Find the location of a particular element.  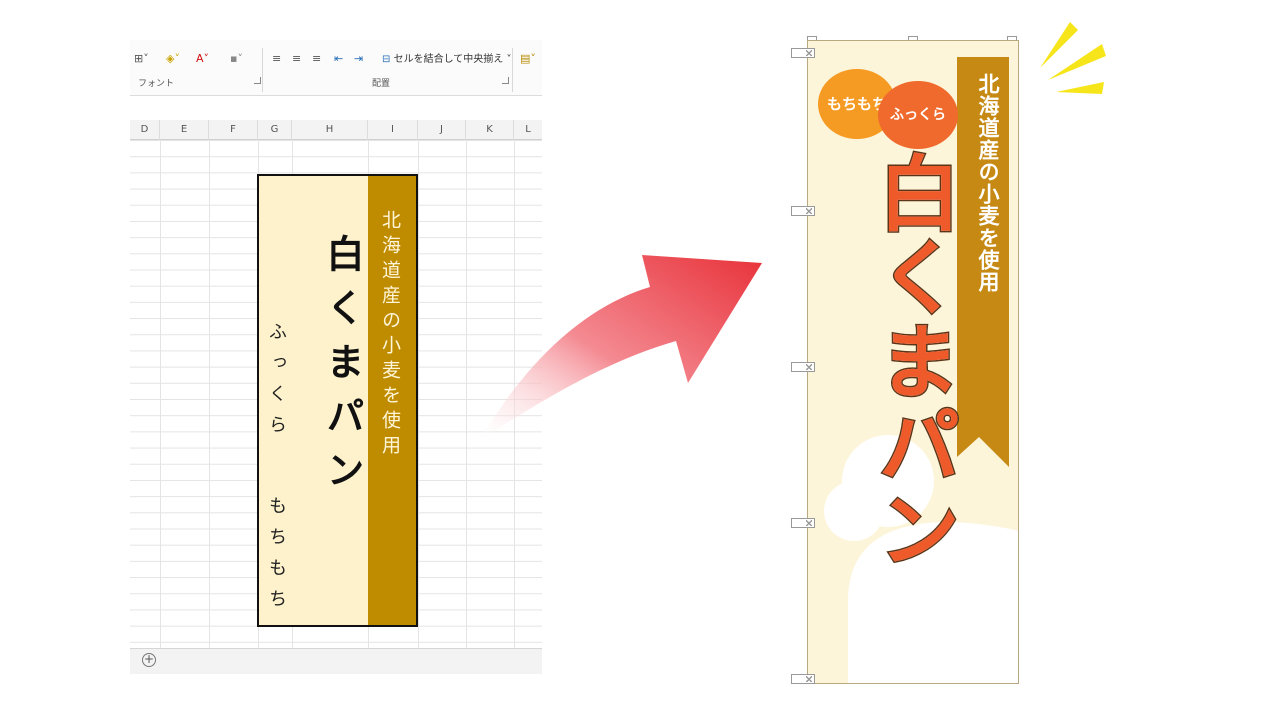

nobori-title: 白くまパン is located at coordinates (912, 361).